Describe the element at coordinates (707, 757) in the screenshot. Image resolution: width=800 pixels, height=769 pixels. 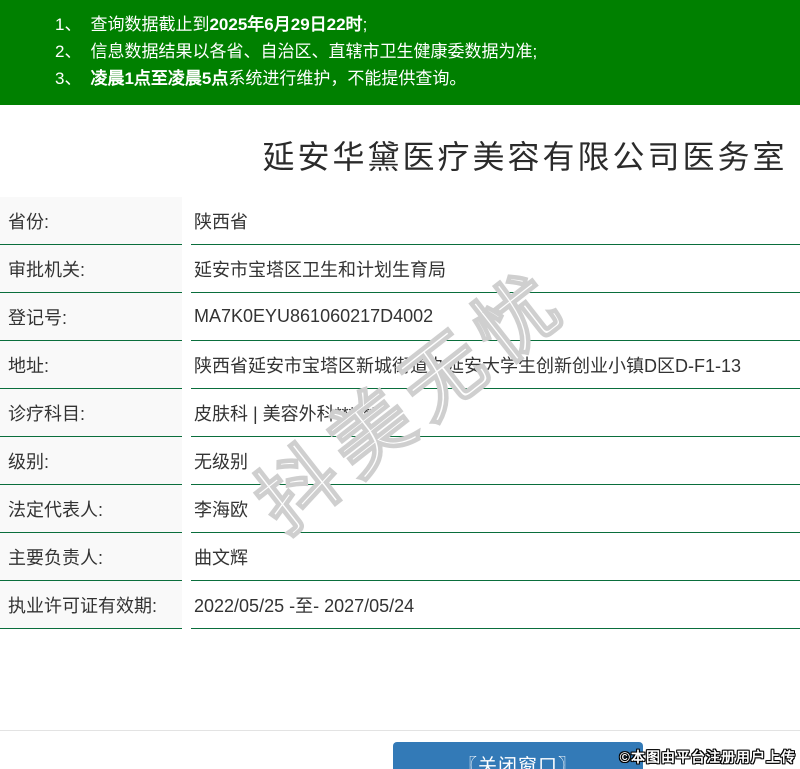
I see `upload-note-watermark: ©本图由平台注册用户上传` at that location.